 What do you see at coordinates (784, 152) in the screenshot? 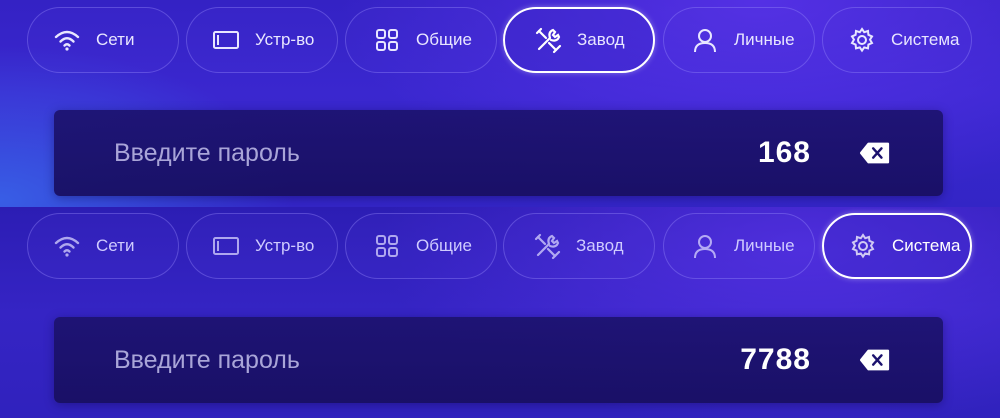
I see `password-value: 168` at bounding box center [784, 152].